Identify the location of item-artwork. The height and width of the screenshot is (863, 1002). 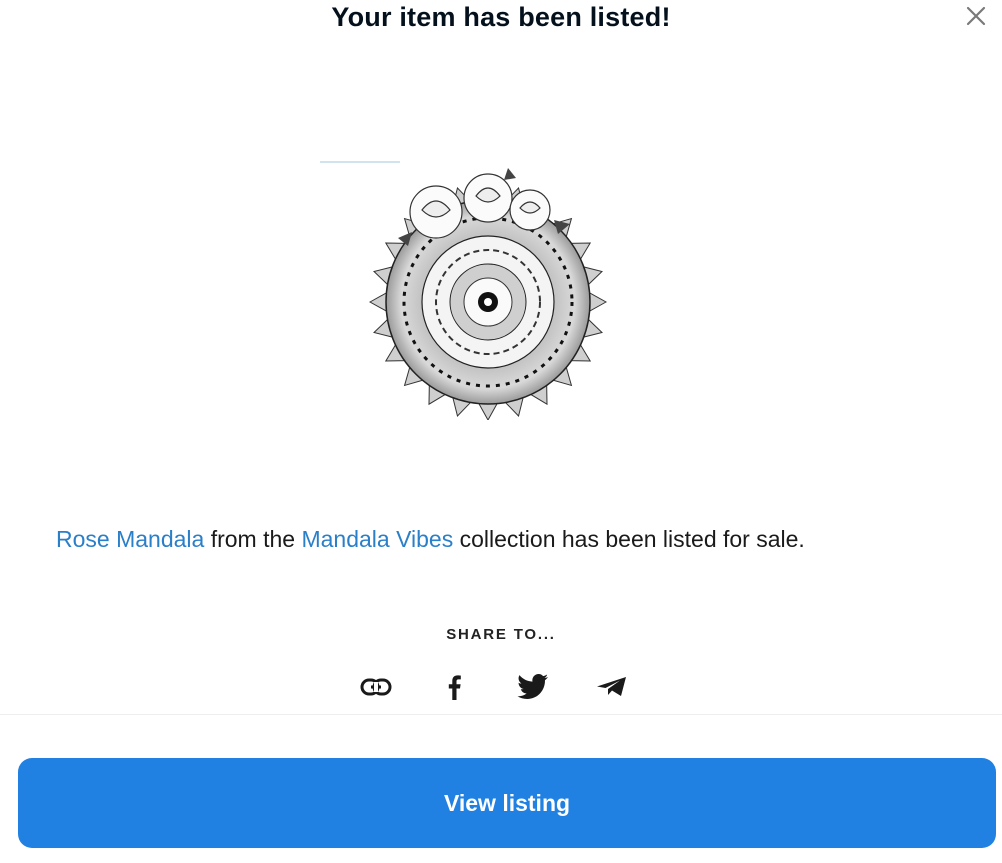
(488, 285).